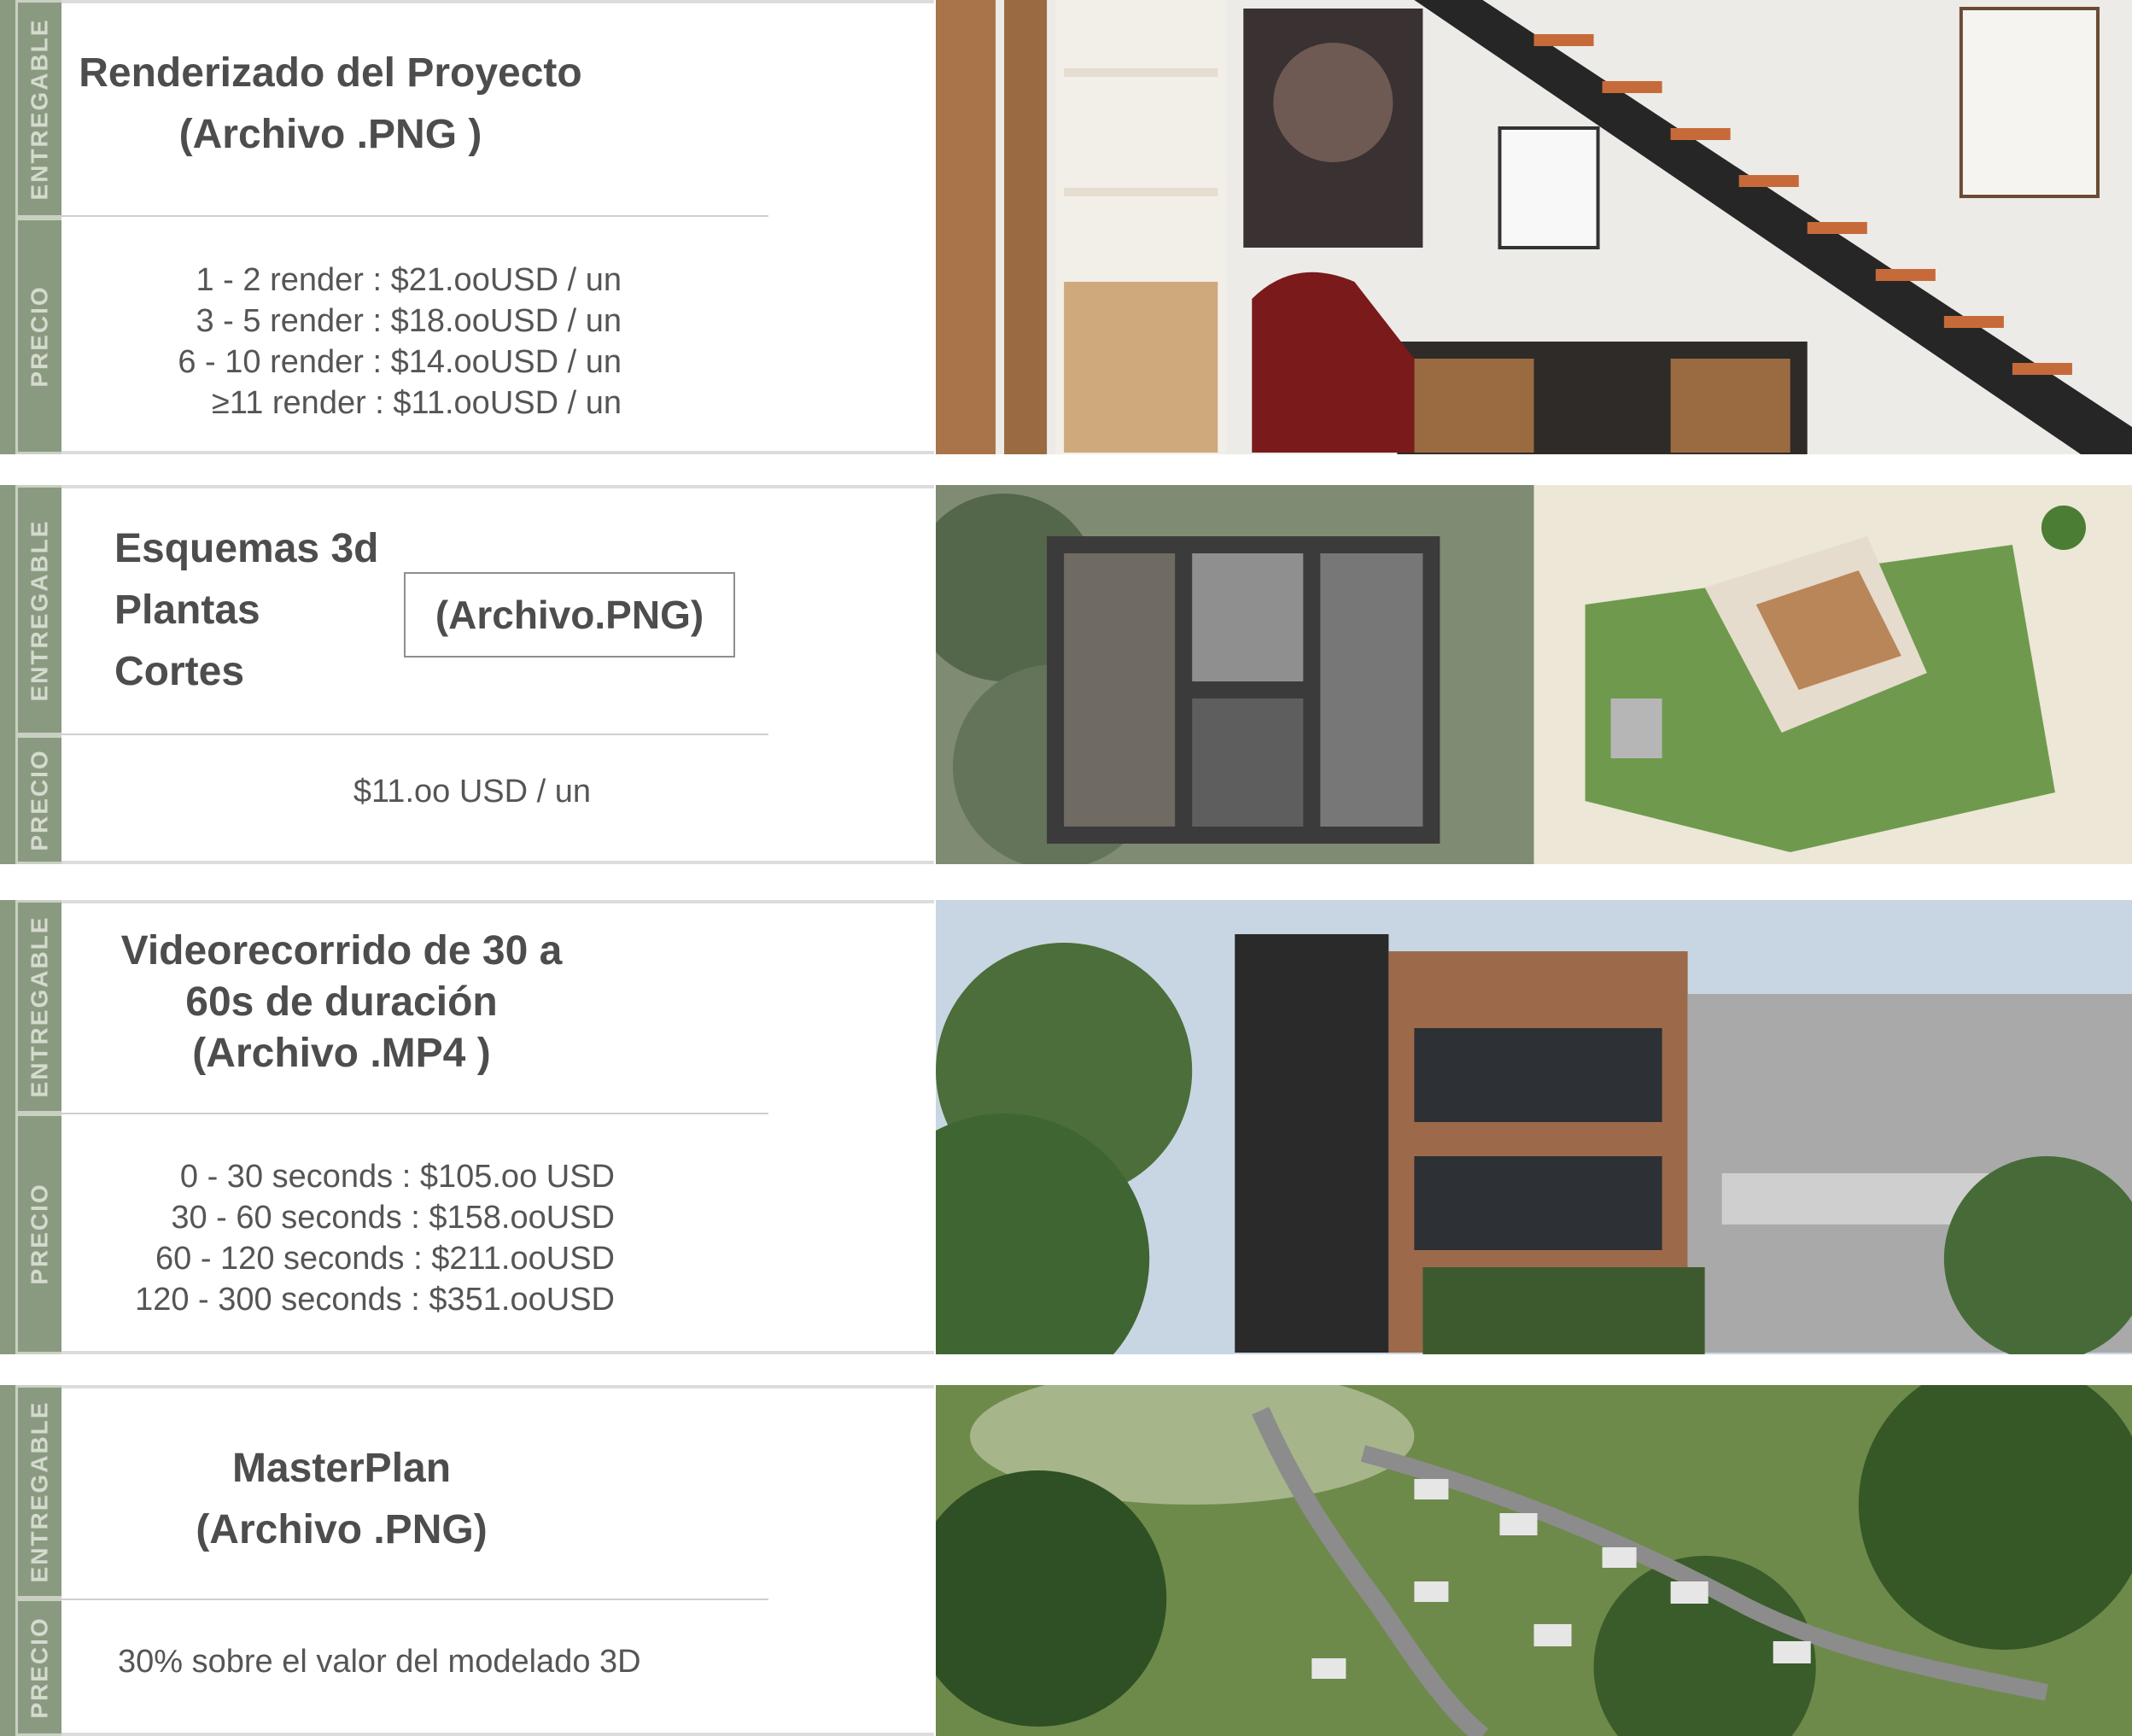 This screenshot has height=1736, width=2132. What do you see at coordinates (569, 615) in the screenshot?
I see `file-type-label: (Archivo.PNG)` at bounding box center [569, 615].